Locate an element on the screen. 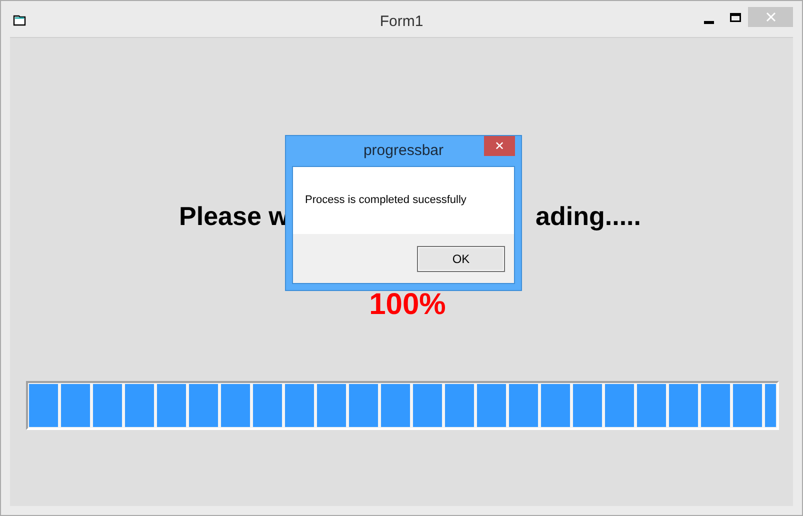 This screenshot has width=803, height=516. percent-label: 100% is located at coordinates (407, 305).